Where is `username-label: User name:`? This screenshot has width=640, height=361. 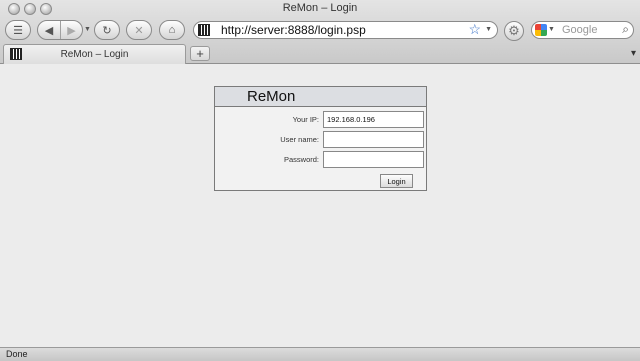 username-label: User name: is located at coordinates (299, 139).